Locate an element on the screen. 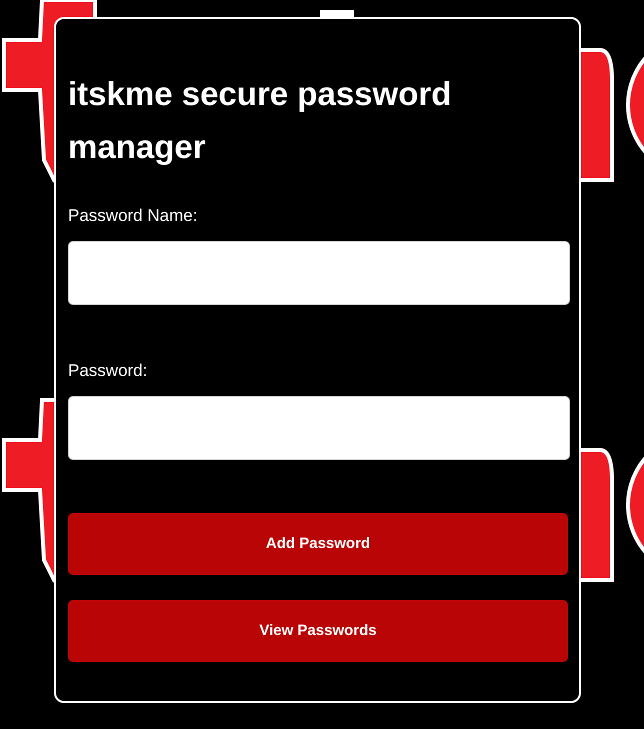  action-button: View Passwords is located at coordinates (318, 631).